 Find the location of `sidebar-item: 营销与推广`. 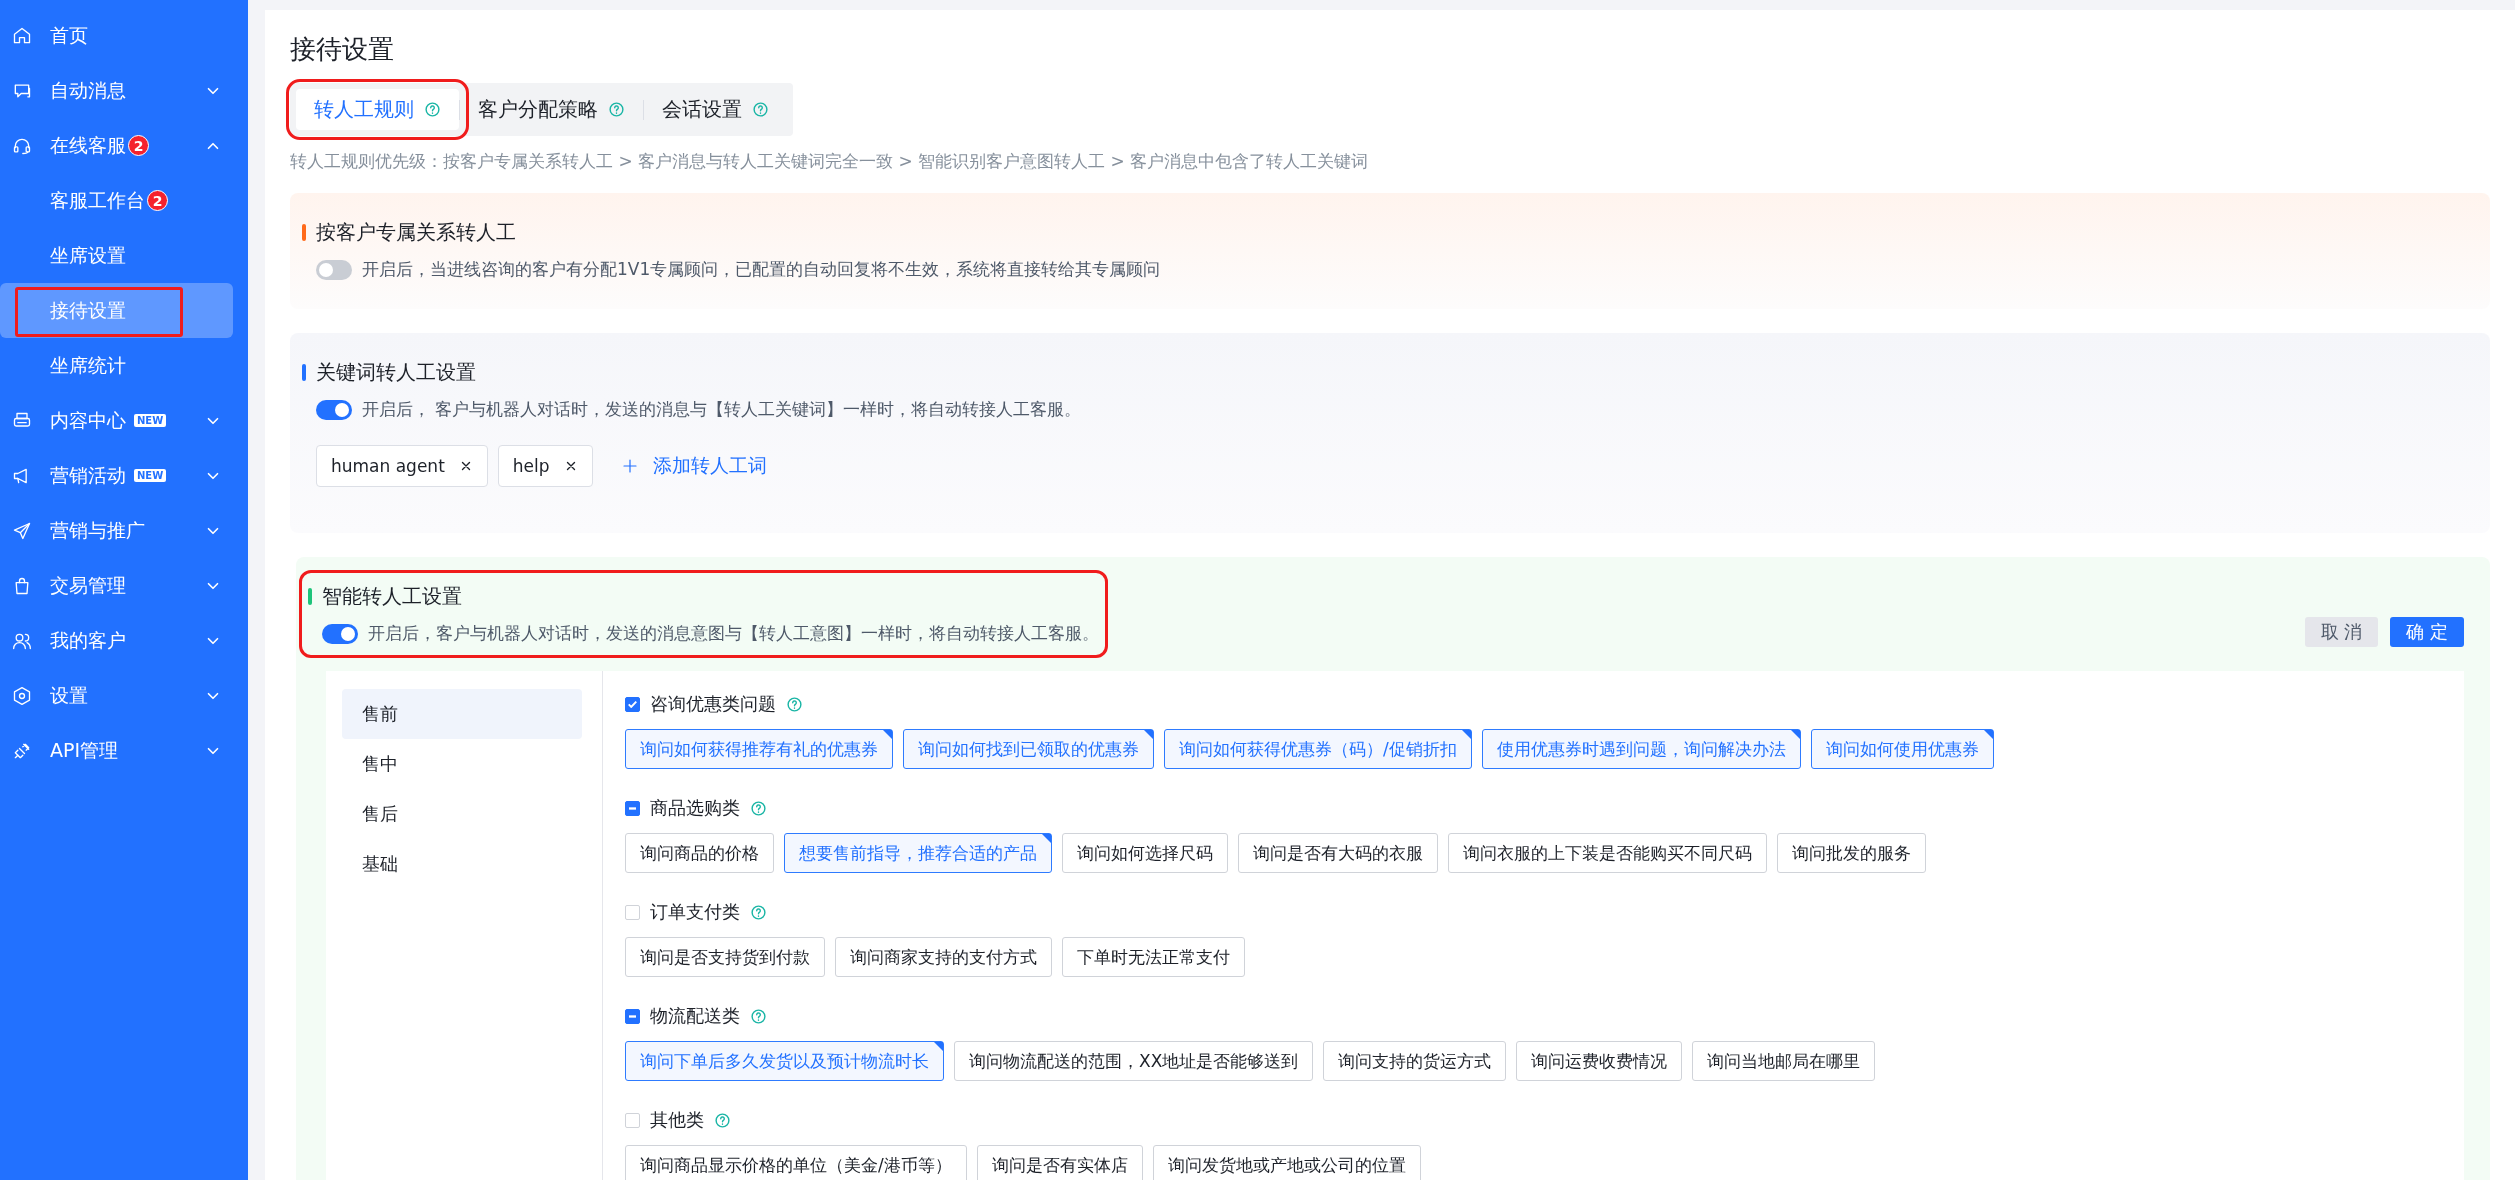

sidebar-item: 营销与推广 is located at coordinates (124, 530).